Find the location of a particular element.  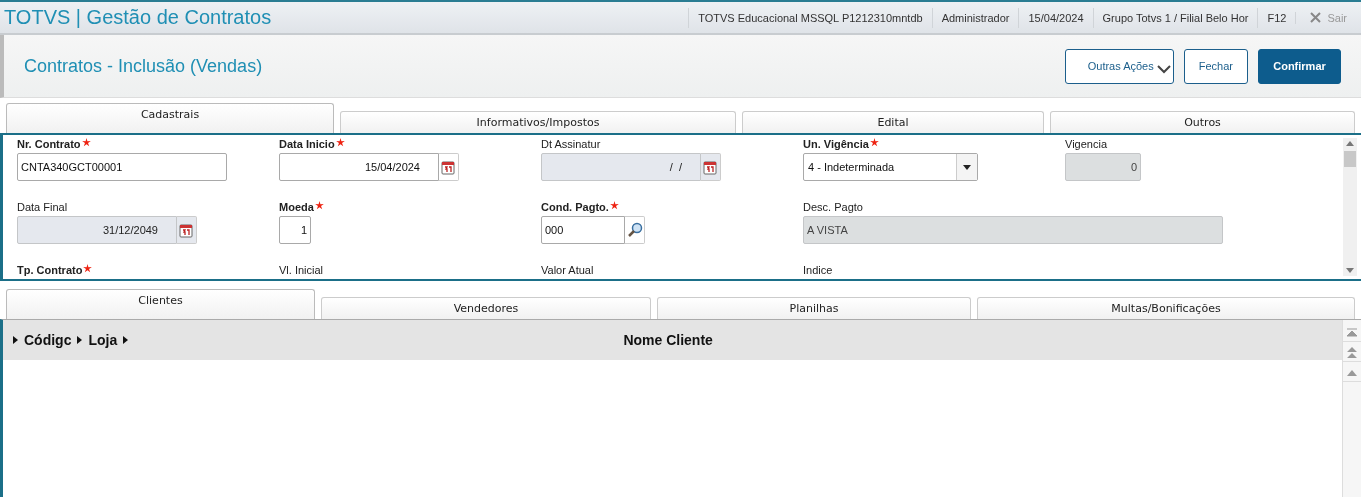

form-tab: Informativos/Impostos is located at coordinates (538, 122).